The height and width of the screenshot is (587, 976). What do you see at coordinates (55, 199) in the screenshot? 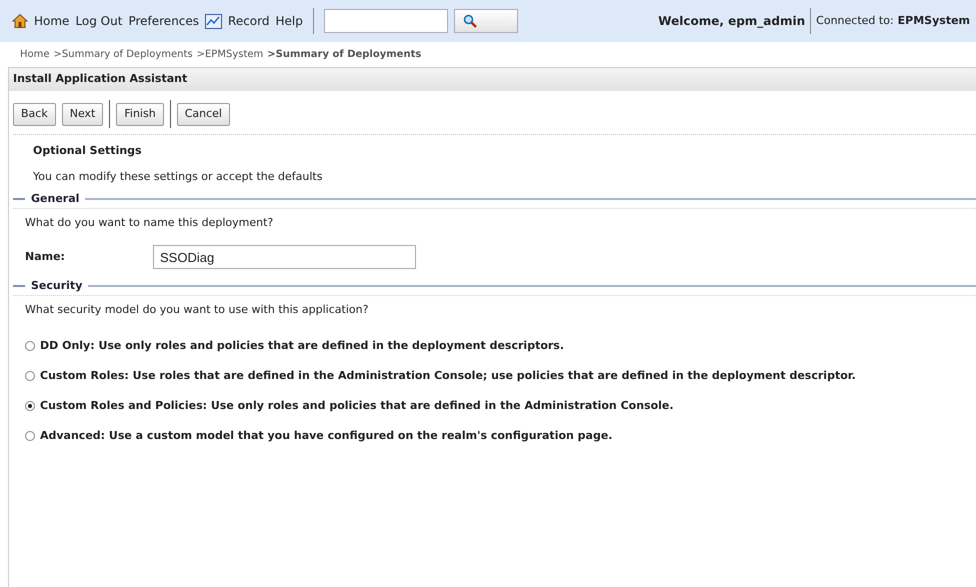
I see `section-legend: General` at bounding box center [55, 199].